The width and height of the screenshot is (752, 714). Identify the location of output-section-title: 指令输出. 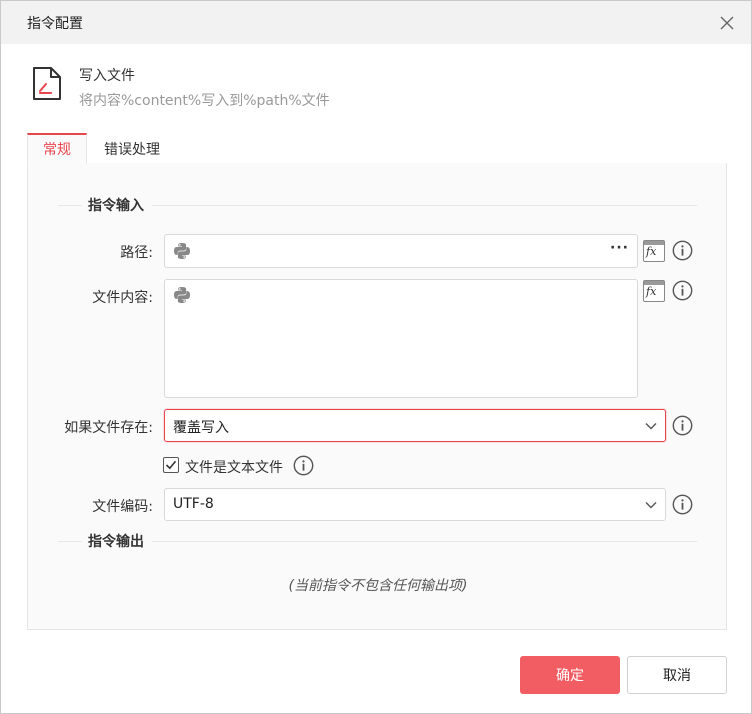
(116, 541).